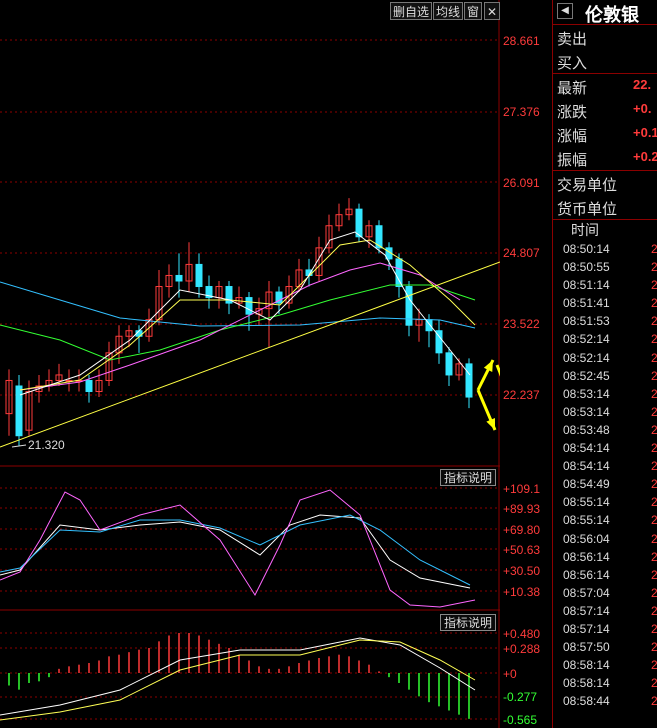 This screenshot has height=728, width=657. I want to click on pct-label: 涨幅, so click(572, 136).